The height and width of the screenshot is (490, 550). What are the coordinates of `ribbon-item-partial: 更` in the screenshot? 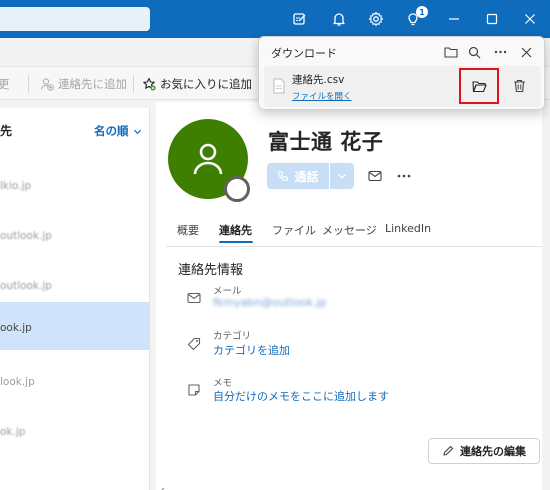 It's located at (5, 84).